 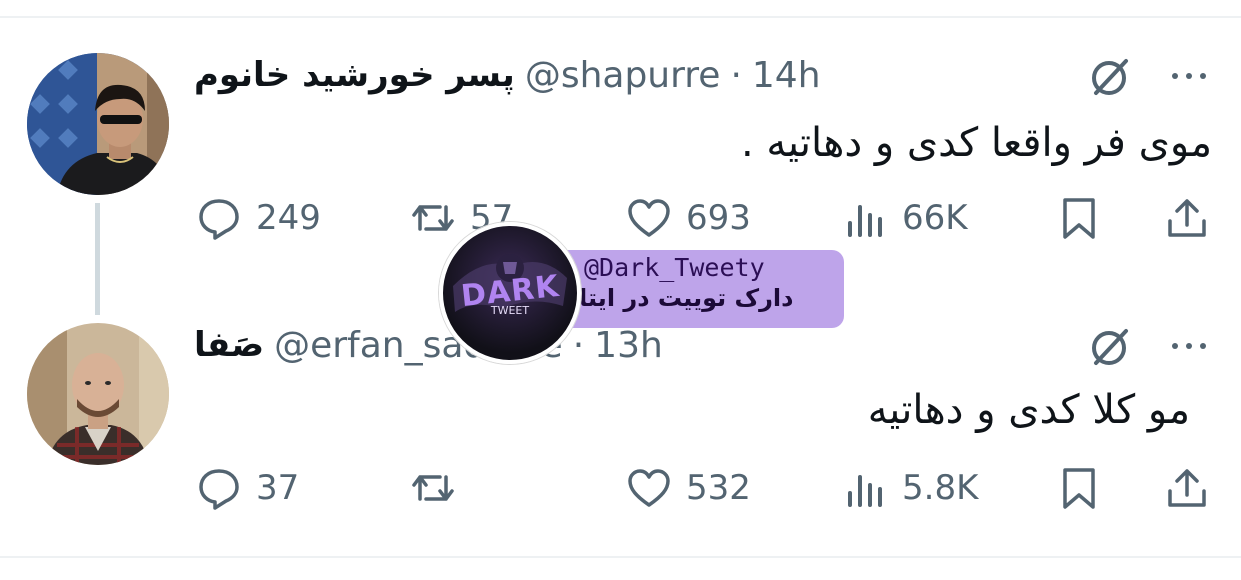 I want to click on repost-button, so click(x=440, y=488).